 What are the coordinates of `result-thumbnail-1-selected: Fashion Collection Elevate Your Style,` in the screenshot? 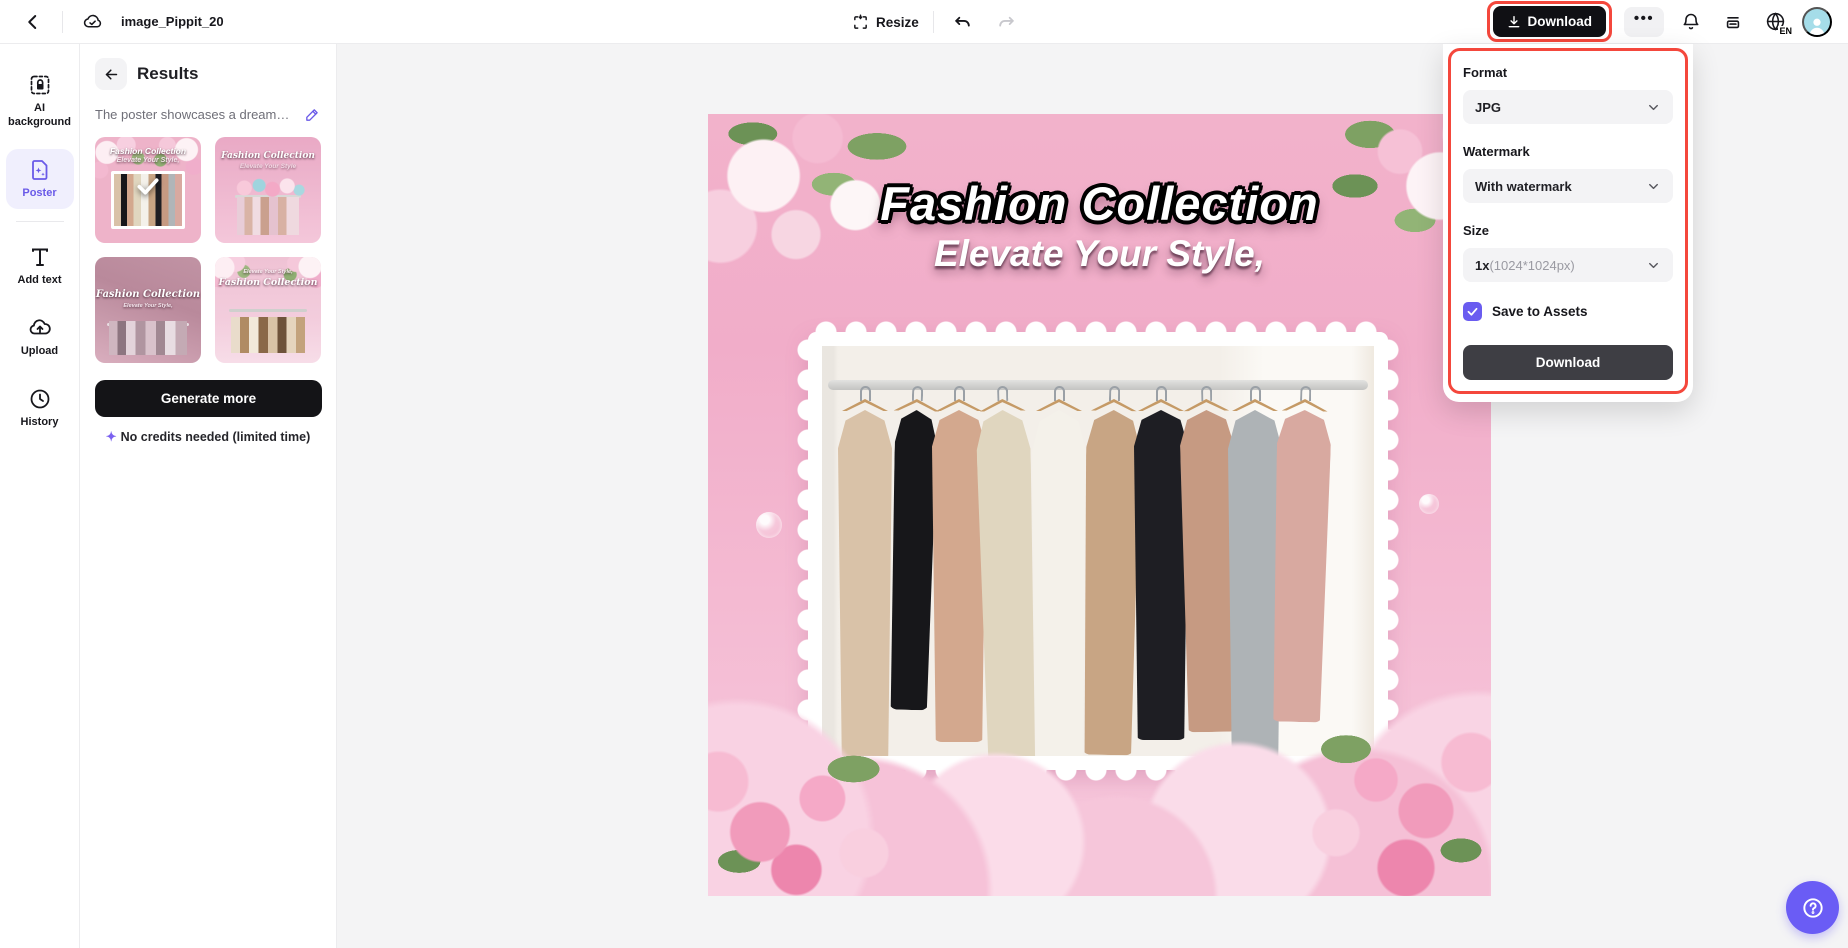 It's located at (148, 190).